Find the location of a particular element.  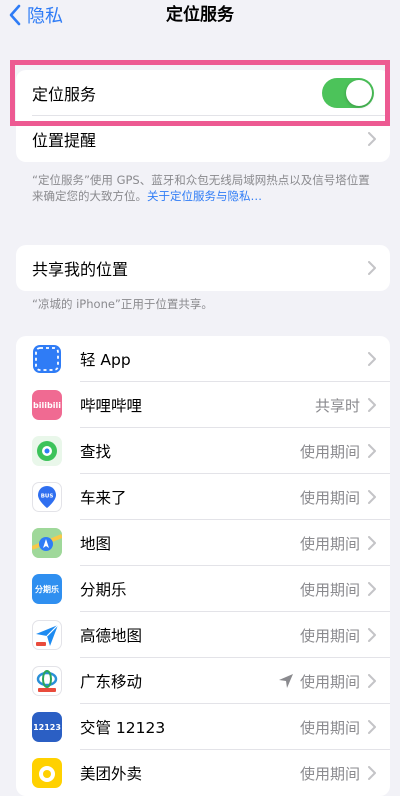

location-arrow-icon is located at coordinates (286, 681).